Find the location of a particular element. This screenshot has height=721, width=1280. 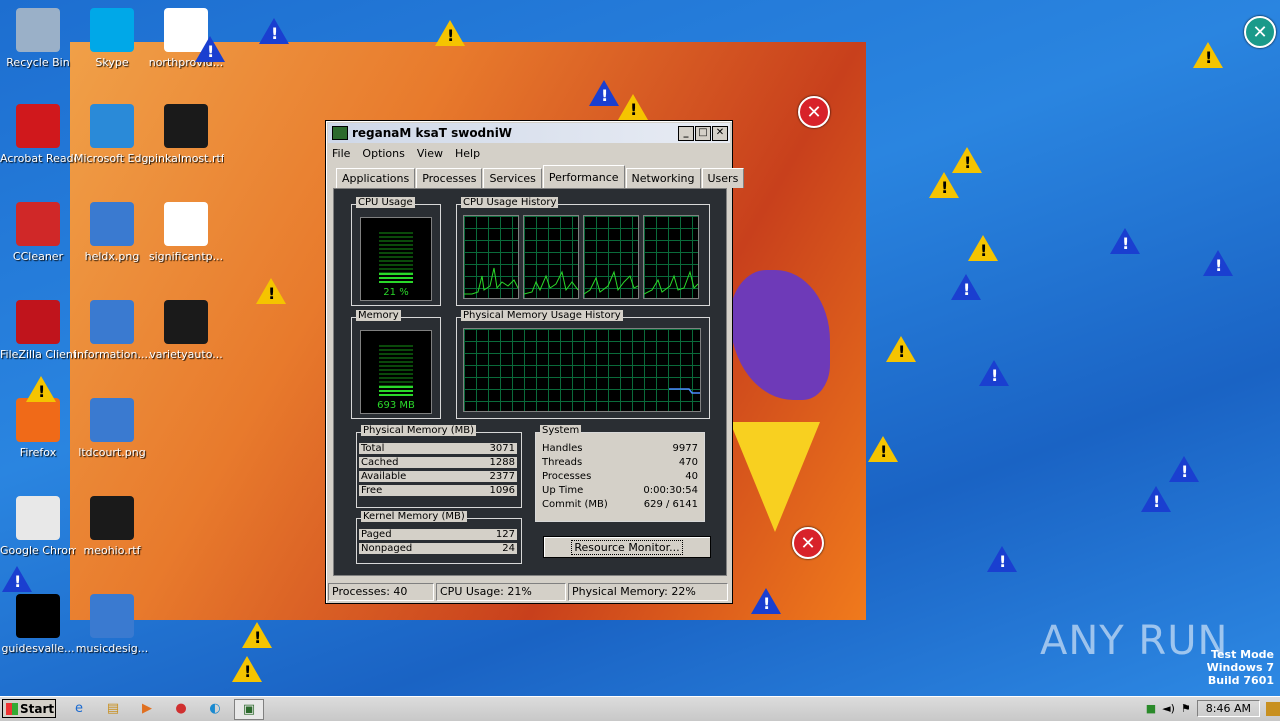

desktop-icon: Google Chrome is located at coordinates (38, 526).